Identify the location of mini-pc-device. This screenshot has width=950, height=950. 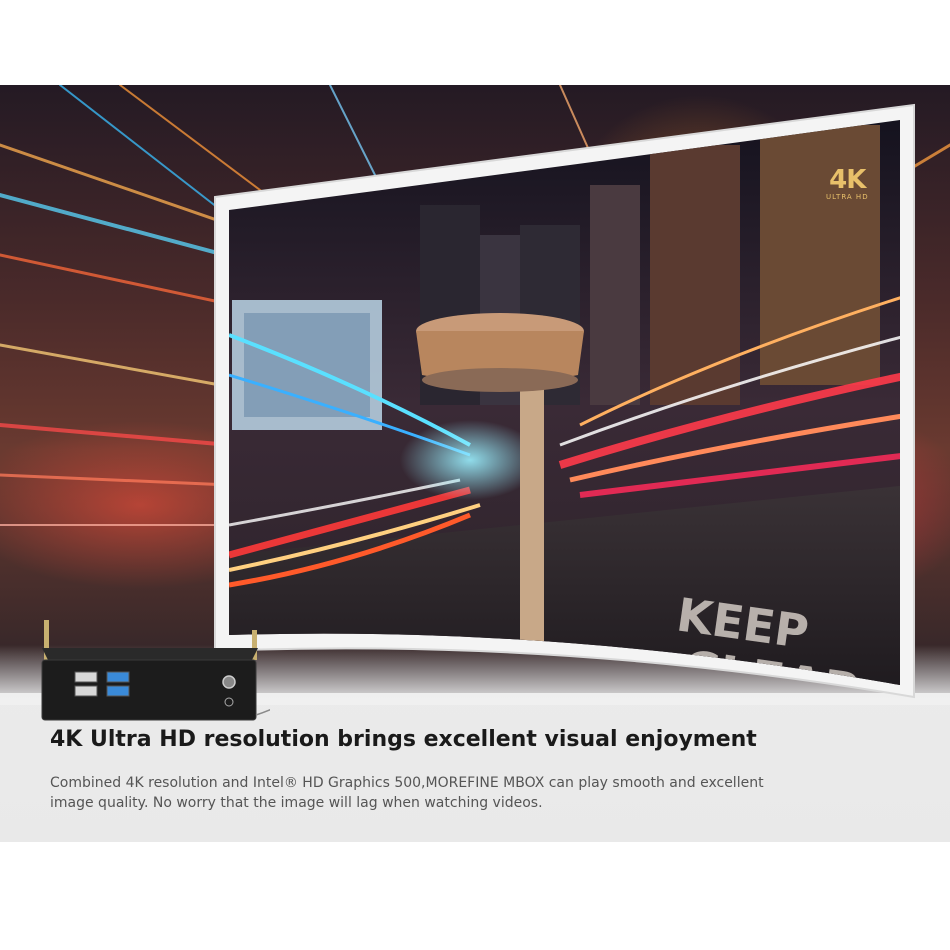
(155, 670).